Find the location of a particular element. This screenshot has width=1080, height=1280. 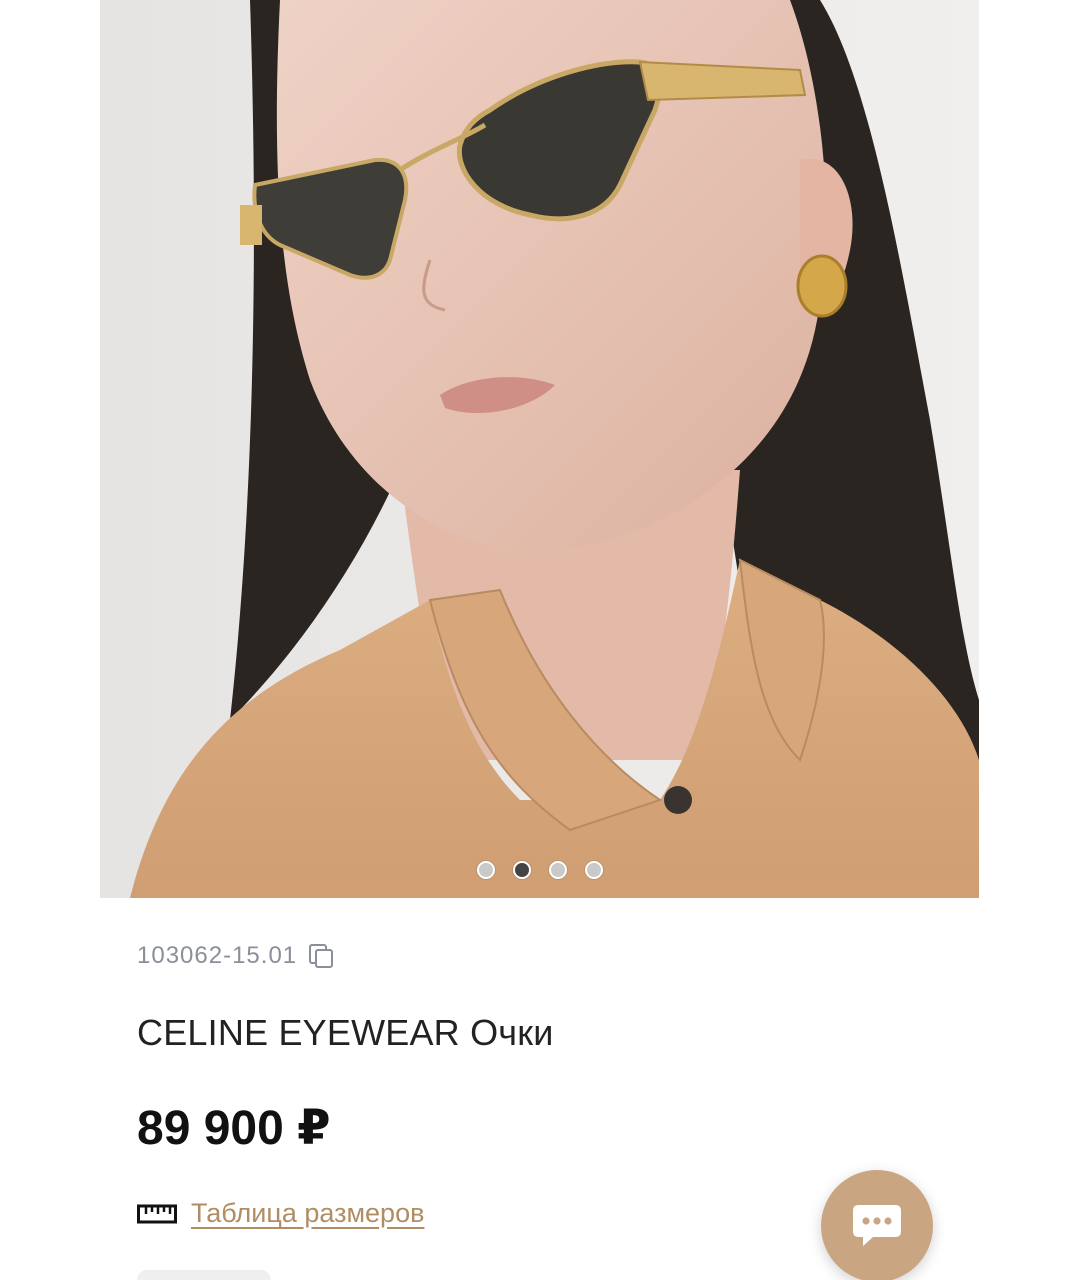

size-table-label: Таблица размеров is located at coordinates (307, 1213).